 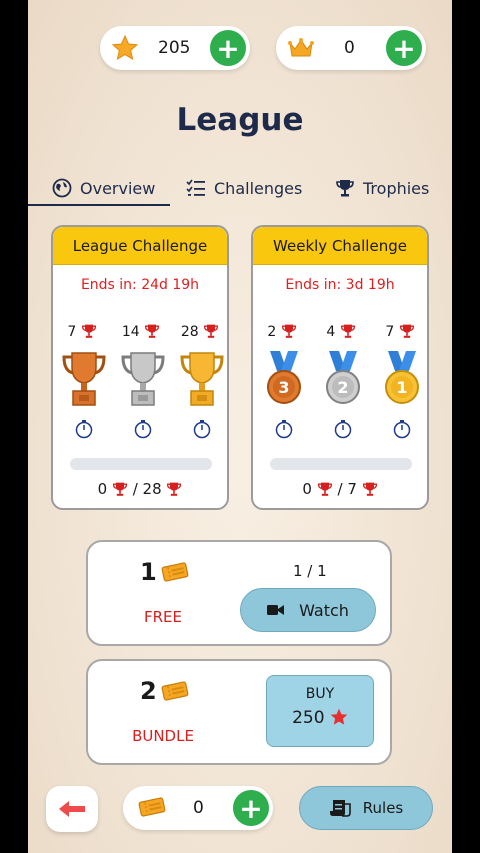 I want to click on tickets-counter: 0 +, so click(x=198, y=808).